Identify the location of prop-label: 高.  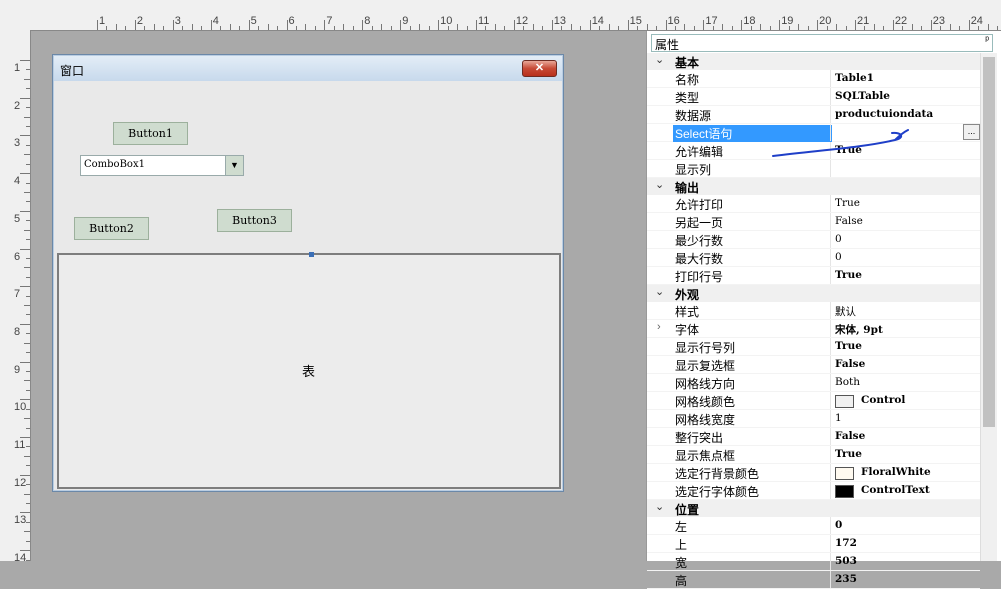
(681, 581).